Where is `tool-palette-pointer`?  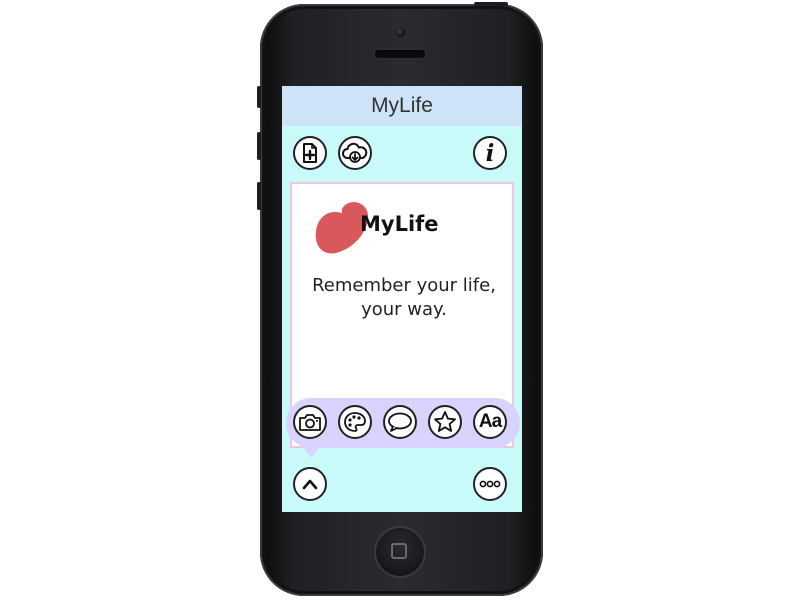
tool-palette-pointer is located at coordinates (311, 452).